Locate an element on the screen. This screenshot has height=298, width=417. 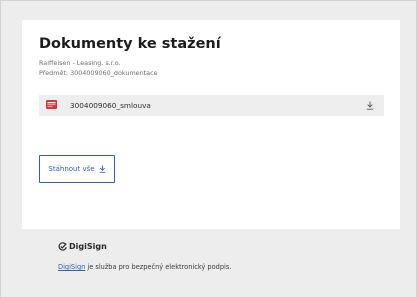
pdf-file-icon is located at coordinates (51, 104).